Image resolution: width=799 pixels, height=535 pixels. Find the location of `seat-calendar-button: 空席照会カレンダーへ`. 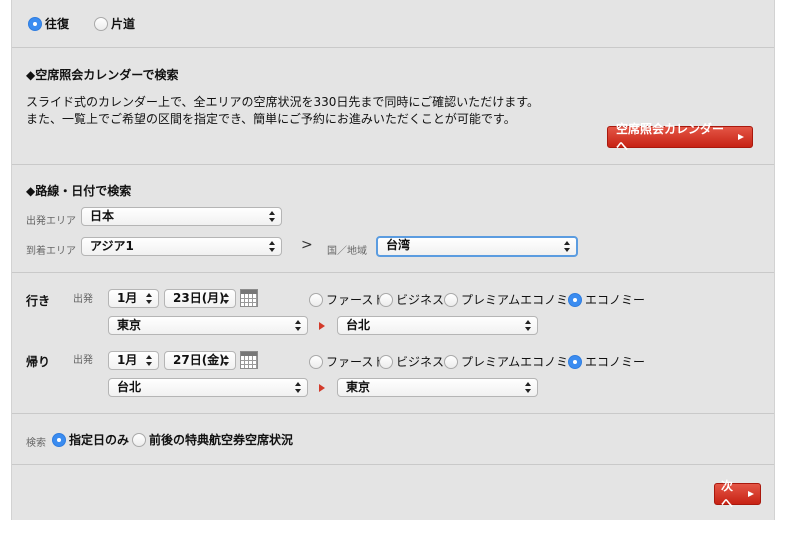

seat-calendar-button: 空席照会カレンダーへ is located at coordinates (680, 137).